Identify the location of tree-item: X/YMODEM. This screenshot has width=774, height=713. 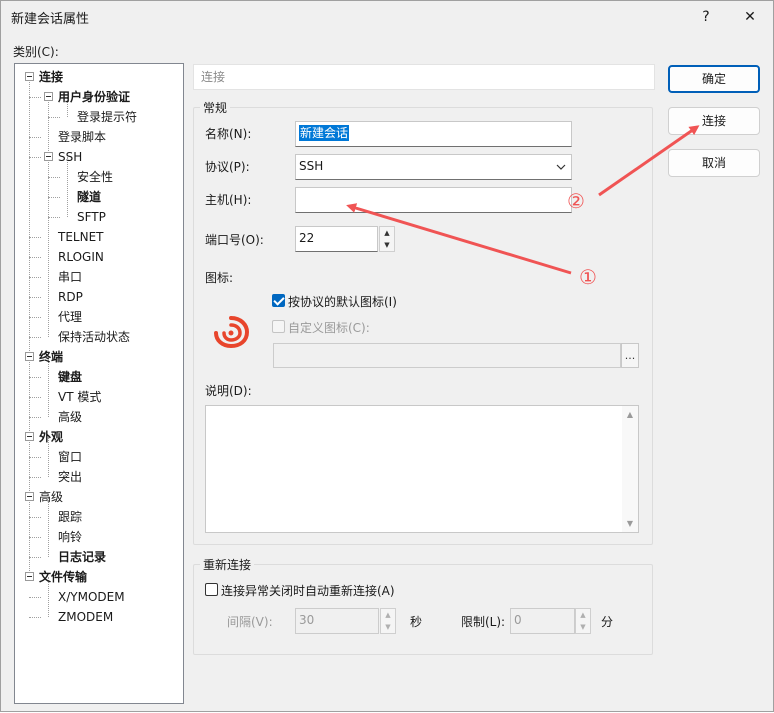
(91, 597).